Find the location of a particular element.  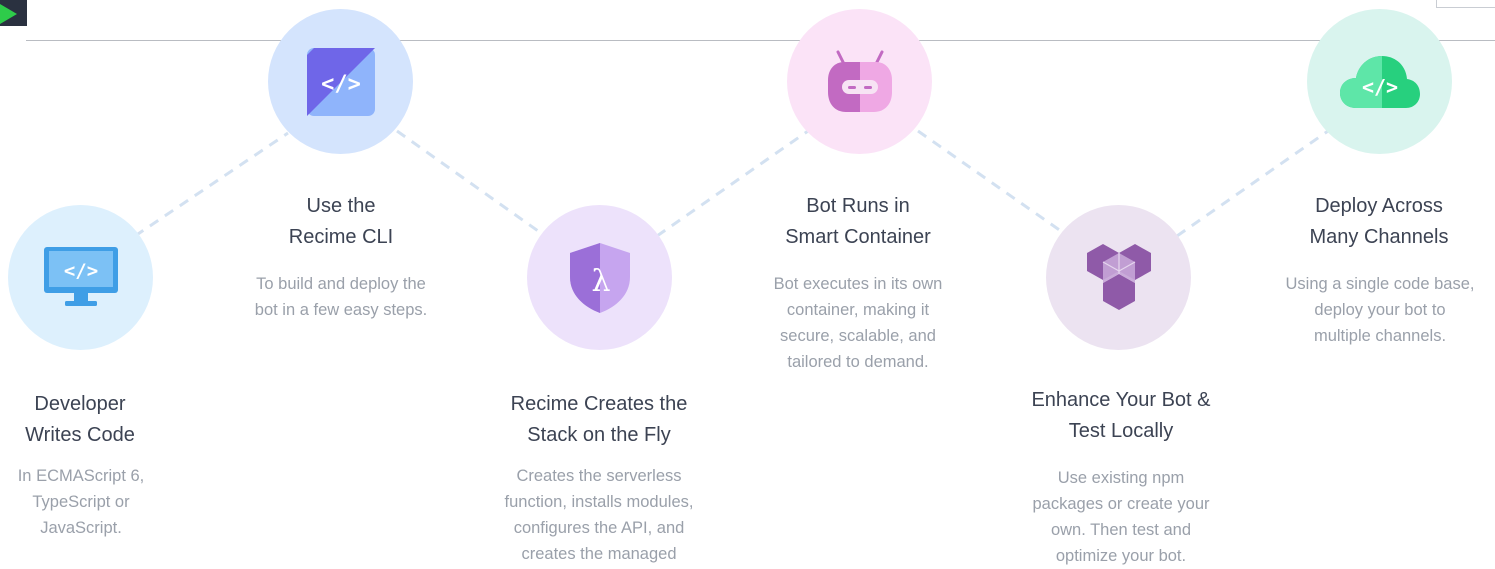

robot-head-icon is located at coordinates (859, 81).